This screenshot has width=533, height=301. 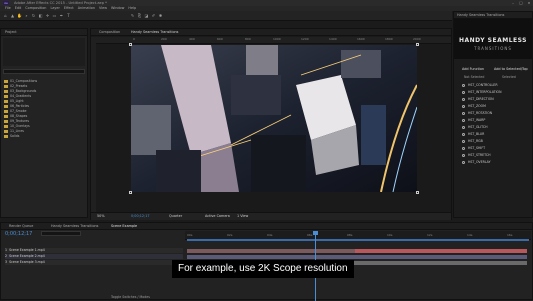 What do you see at coordinates (109, 32) in the screenshot?
I see `composition-tab: Composition` at bounding box center [109, 32].